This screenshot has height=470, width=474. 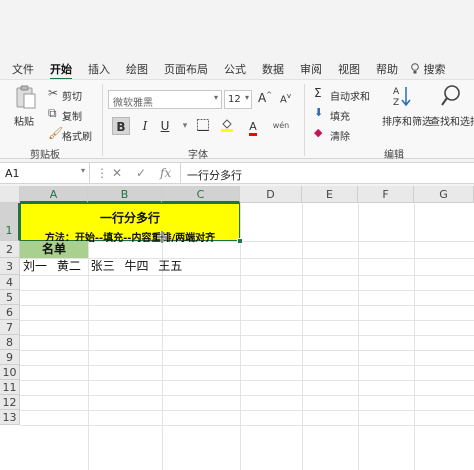 What do you see at coordinates (129, 218) in the screenshot?
I see `cell-a1-title: 一行分多行` at bounding box center [129, 218].